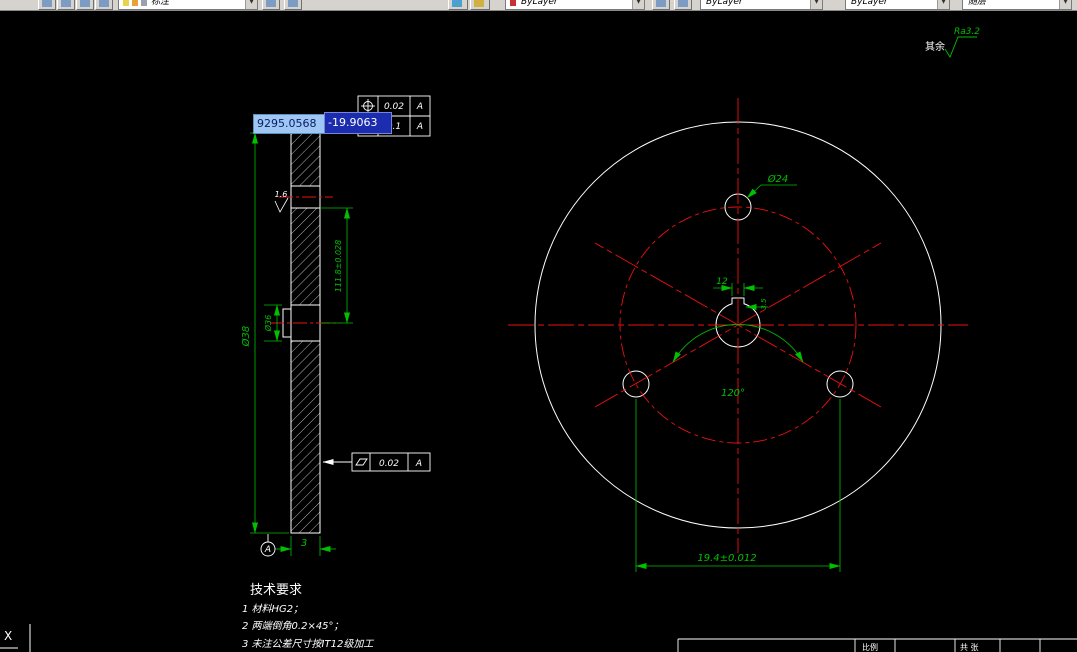  I want to click on tech-req-item: 1 材料HG2；, so click(272, 609).